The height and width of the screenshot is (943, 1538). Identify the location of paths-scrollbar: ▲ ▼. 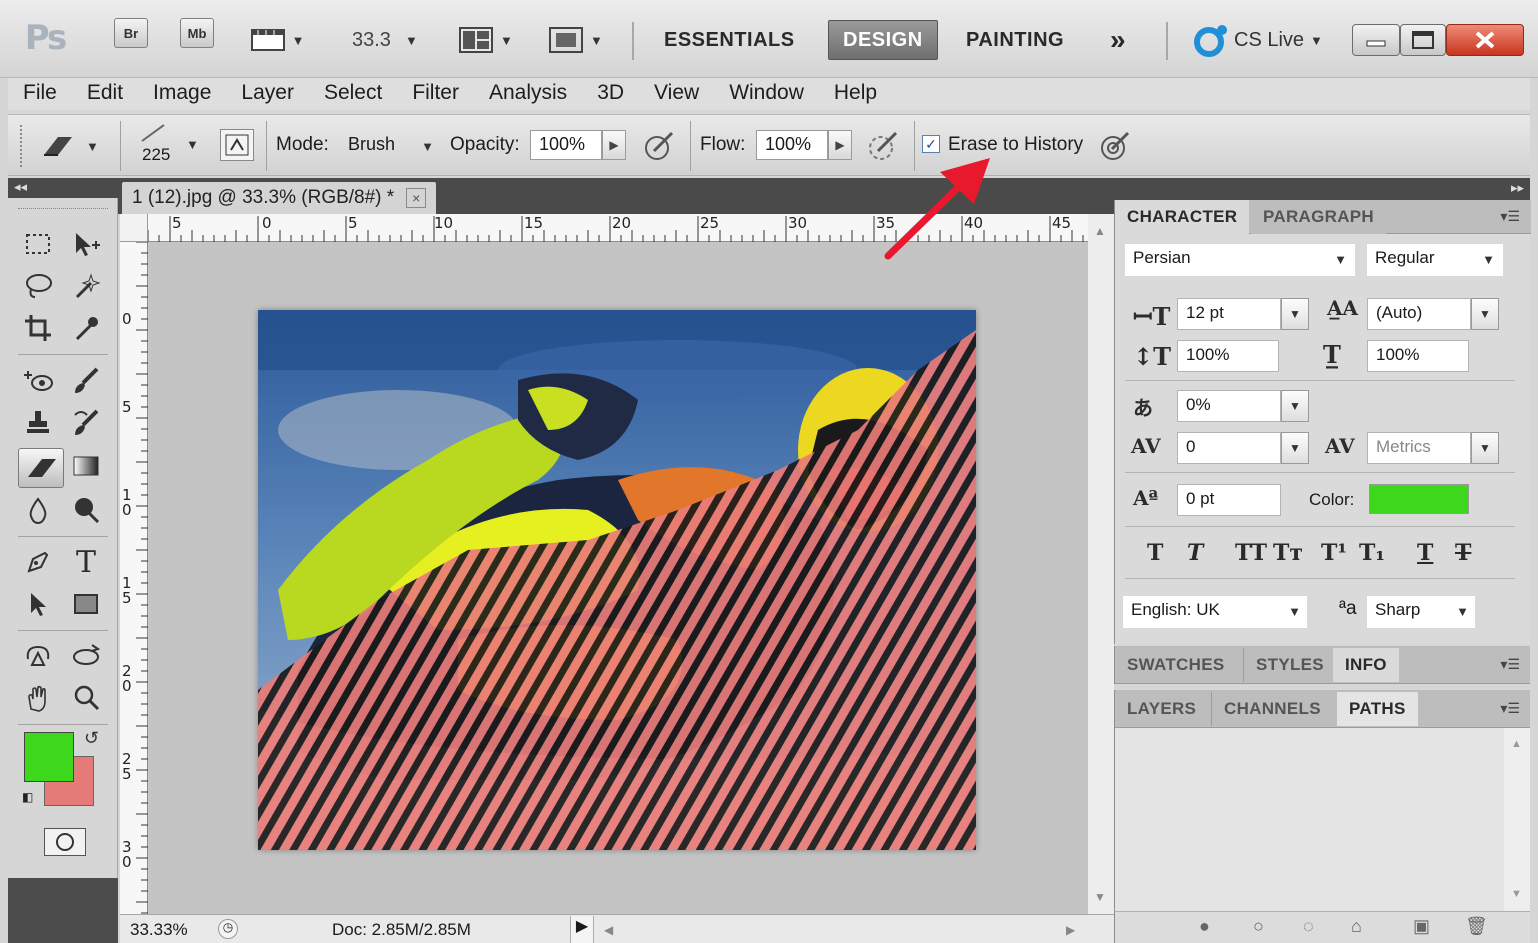
(1517, 819).